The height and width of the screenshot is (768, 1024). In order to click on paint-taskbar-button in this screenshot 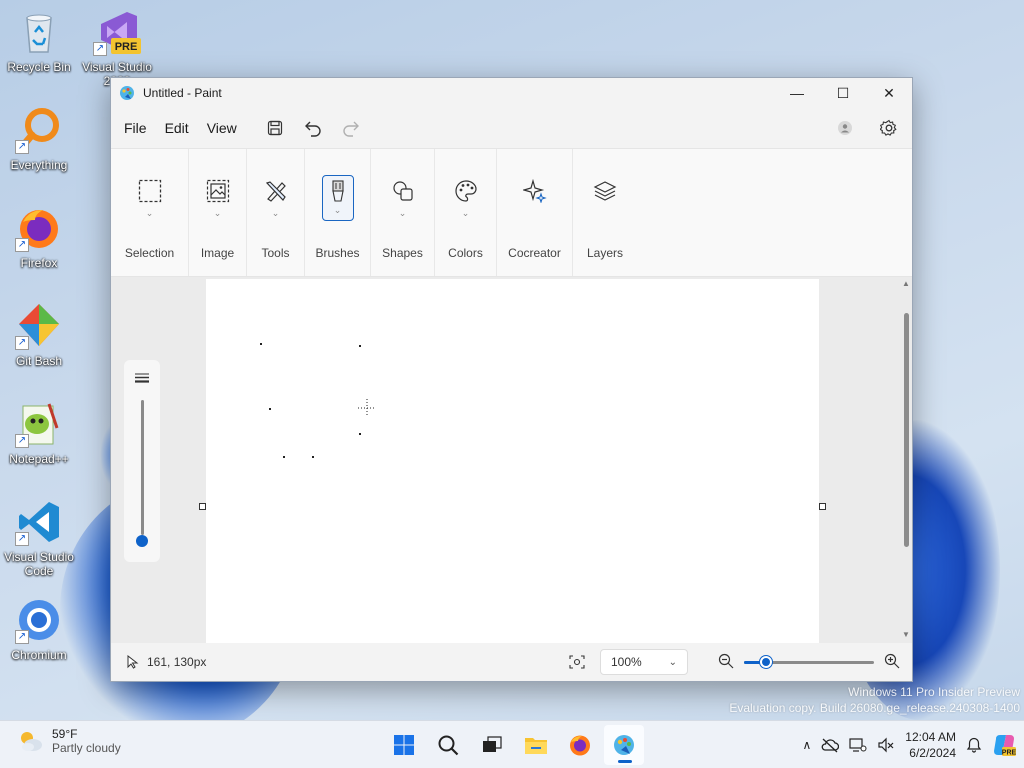, I will do `click(624, 745)`.